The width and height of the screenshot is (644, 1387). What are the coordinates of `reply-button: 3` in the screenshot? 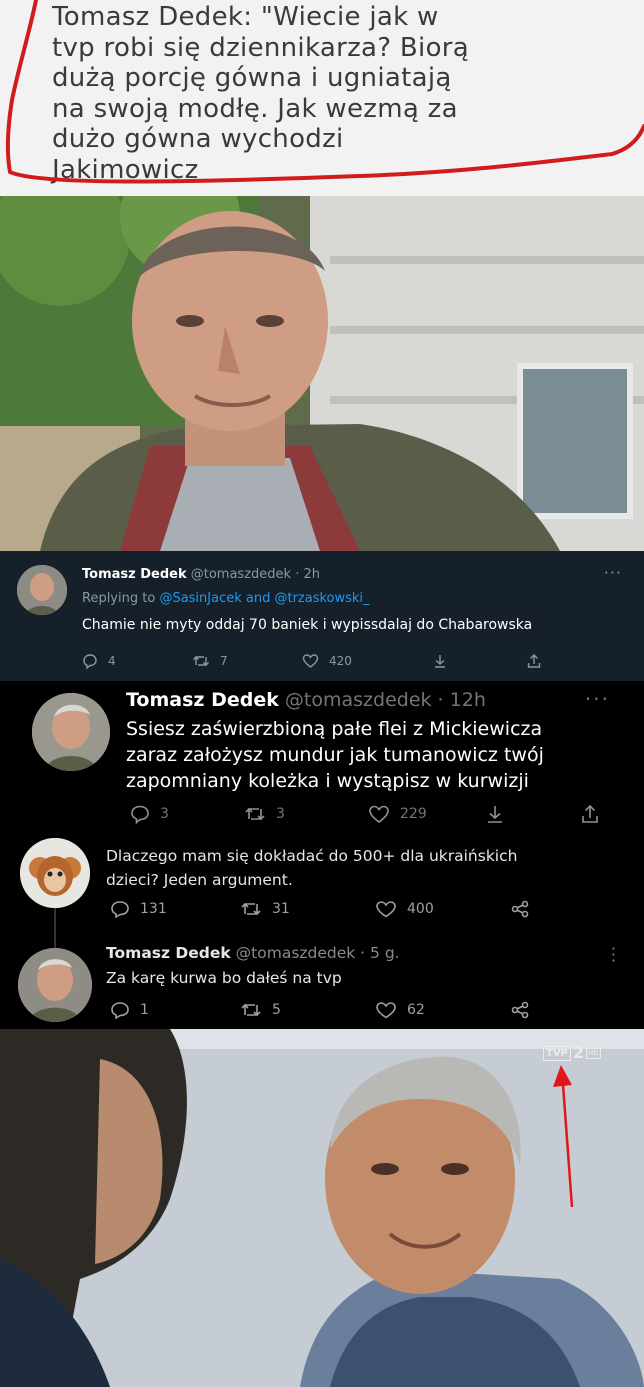 It's located at (149, 814).